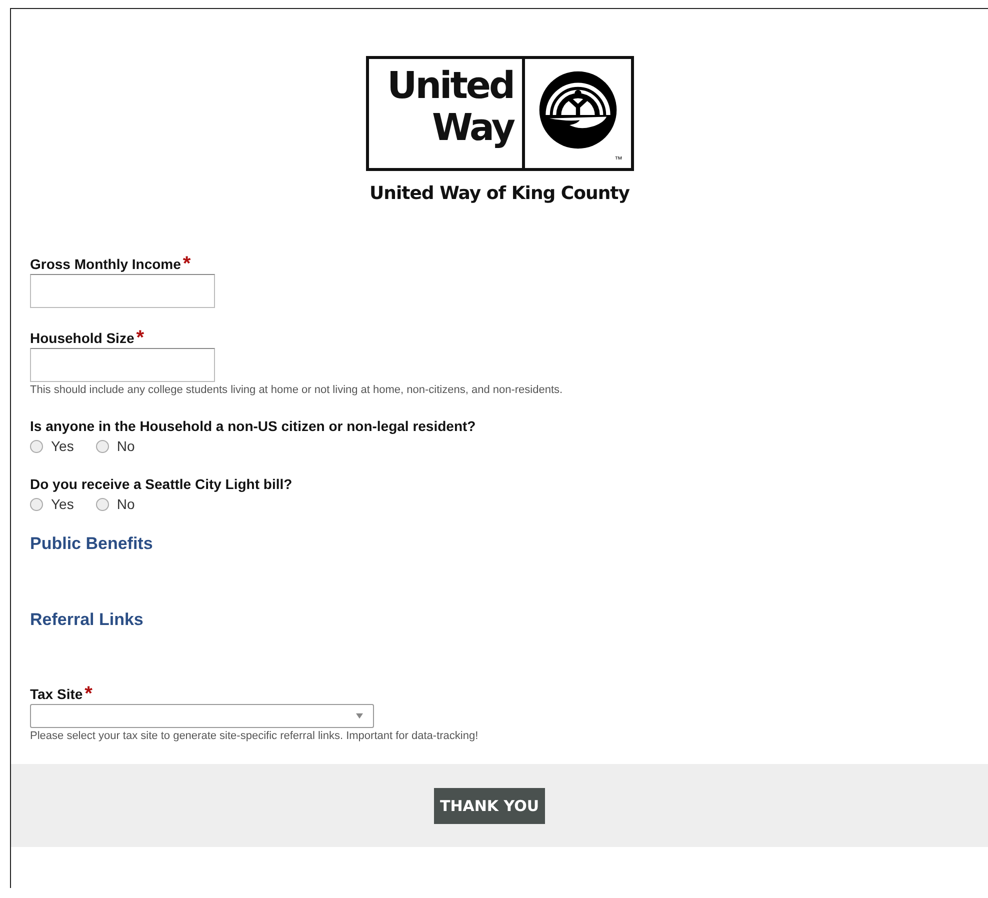 This screenshot has height=898, width=988. What do you see at coordinates (161, 484) in the screenshot?
I see `question-label: Do you receive a Seattle City Light bill?` at bounding box center [161, 484].